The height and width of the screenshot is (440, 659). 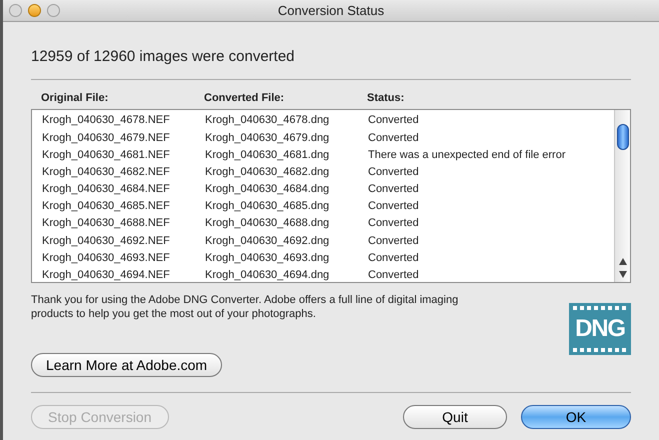 What do you see at coordinates (106, 276) in the screenshot?
I see `table-cell-text: Krogh_040630_4694.NEF` at bounding box center [106, 276].